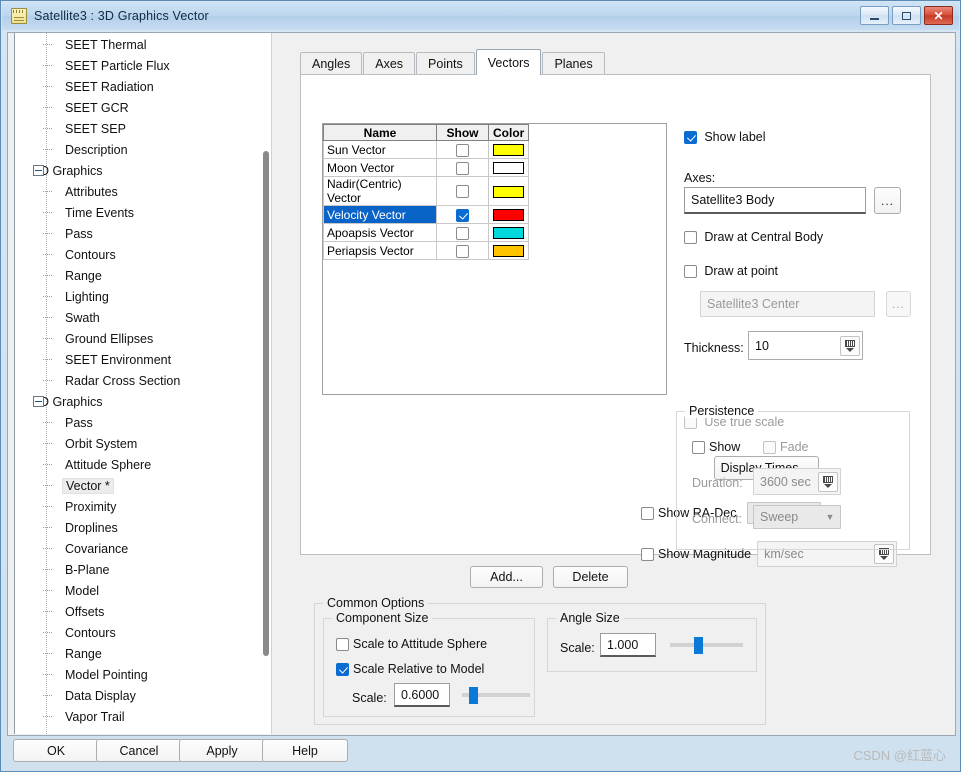 This screenshot has height=772, width=961. What do you see at coordinates (143, 464) in the screenshot?
I see `sidebar-item-attitude-sphere: Attitude Sphere` at bounding box center [143, 464].